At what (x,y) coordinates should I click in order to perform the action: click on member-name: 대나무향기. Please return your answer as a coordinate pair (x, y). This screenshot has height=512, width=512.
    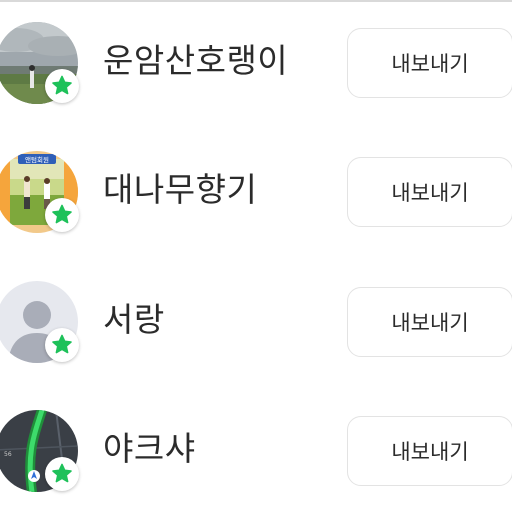
    Looking at the image, I should click on (180, 189).